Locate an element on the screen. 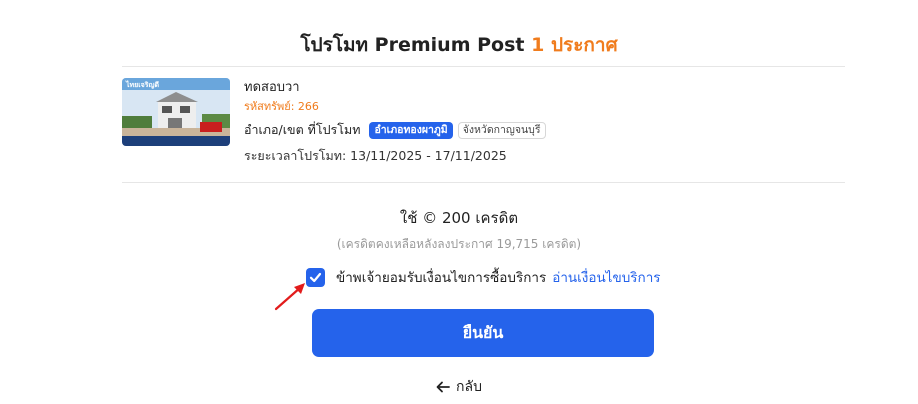  back-link: กลับ is located at coordinates (459, 387).